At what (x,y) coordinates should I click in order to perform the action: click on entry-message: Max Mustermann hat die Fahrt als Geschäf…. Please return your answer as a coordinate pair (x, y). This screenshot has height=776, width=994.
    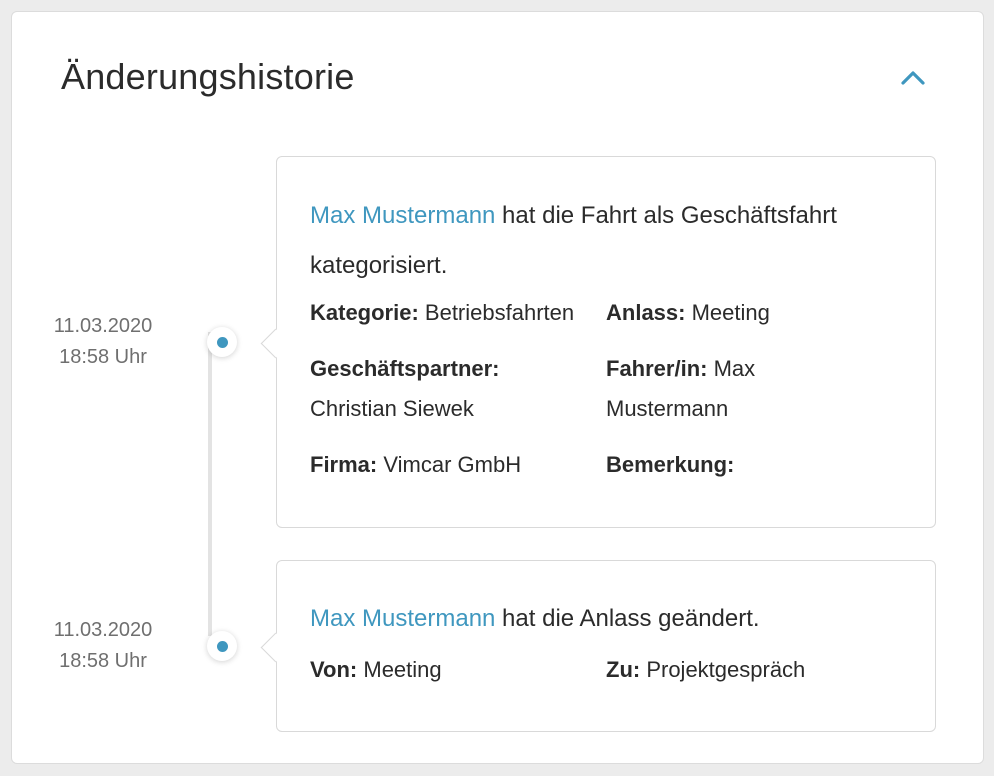
    Looking at the image, I should click on (607, 241).